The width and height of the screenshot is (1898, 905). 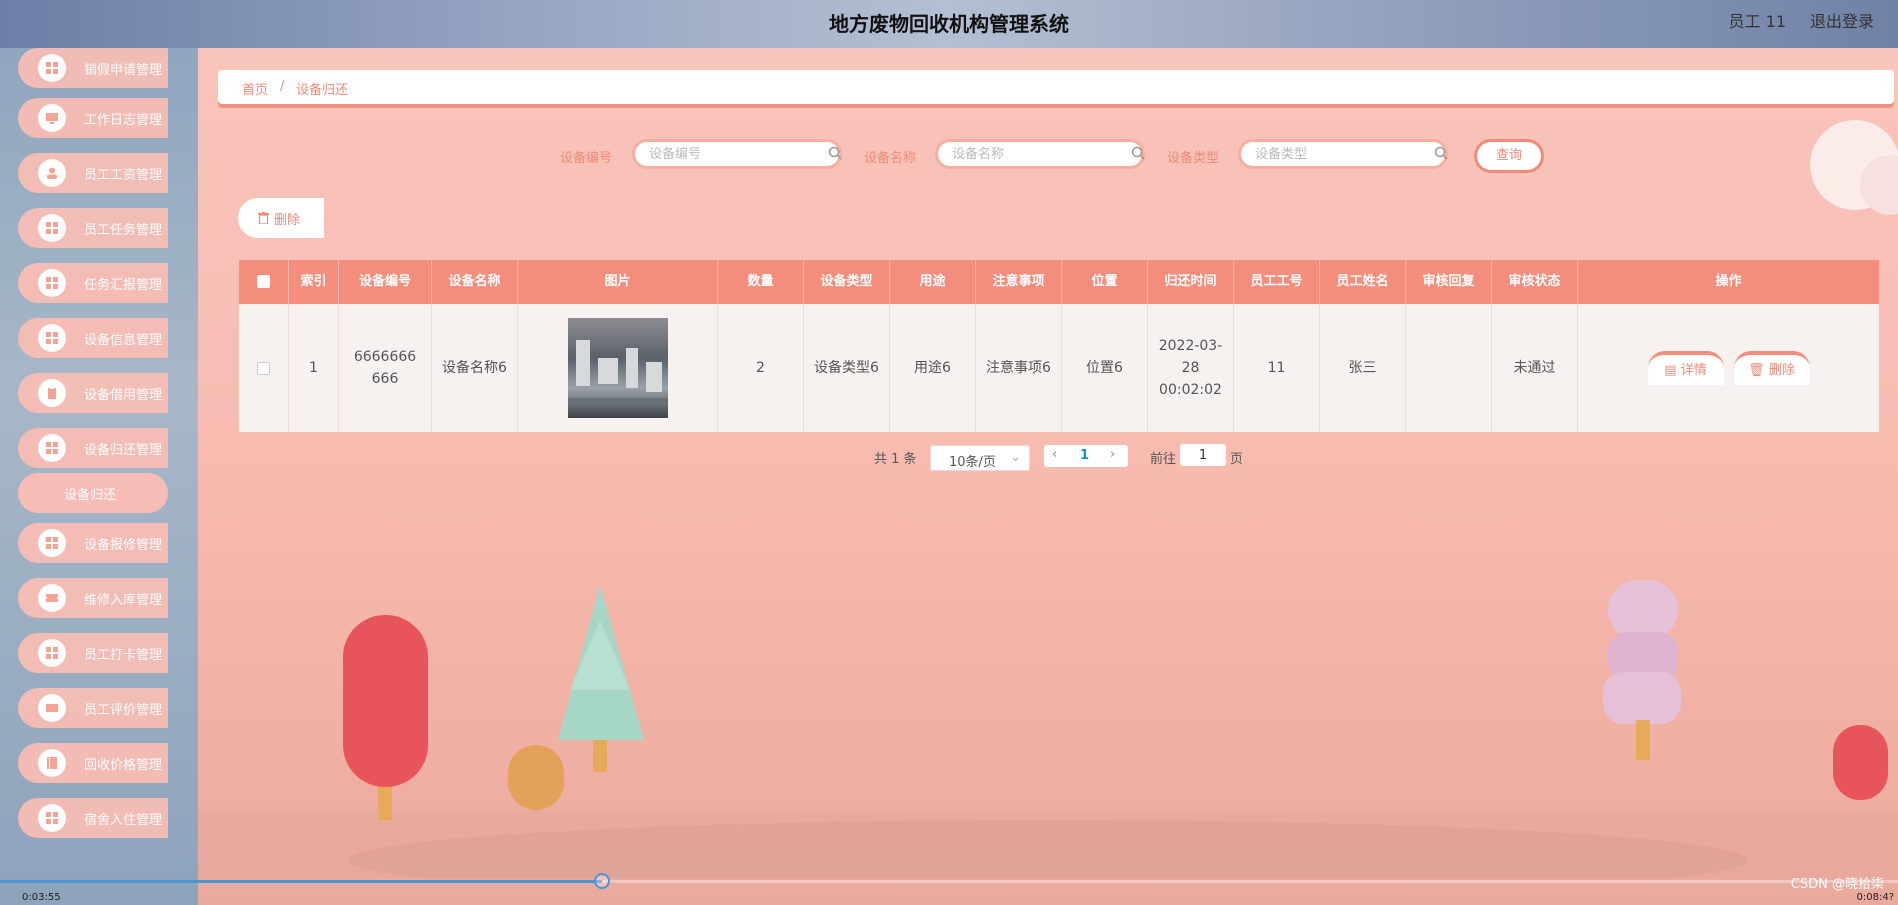 What do you see at coordinates (949, 889) in the screenshot?
I see `video-progress-bar: 0:03:55 0:08:4?` at bounding box center [949, 889].